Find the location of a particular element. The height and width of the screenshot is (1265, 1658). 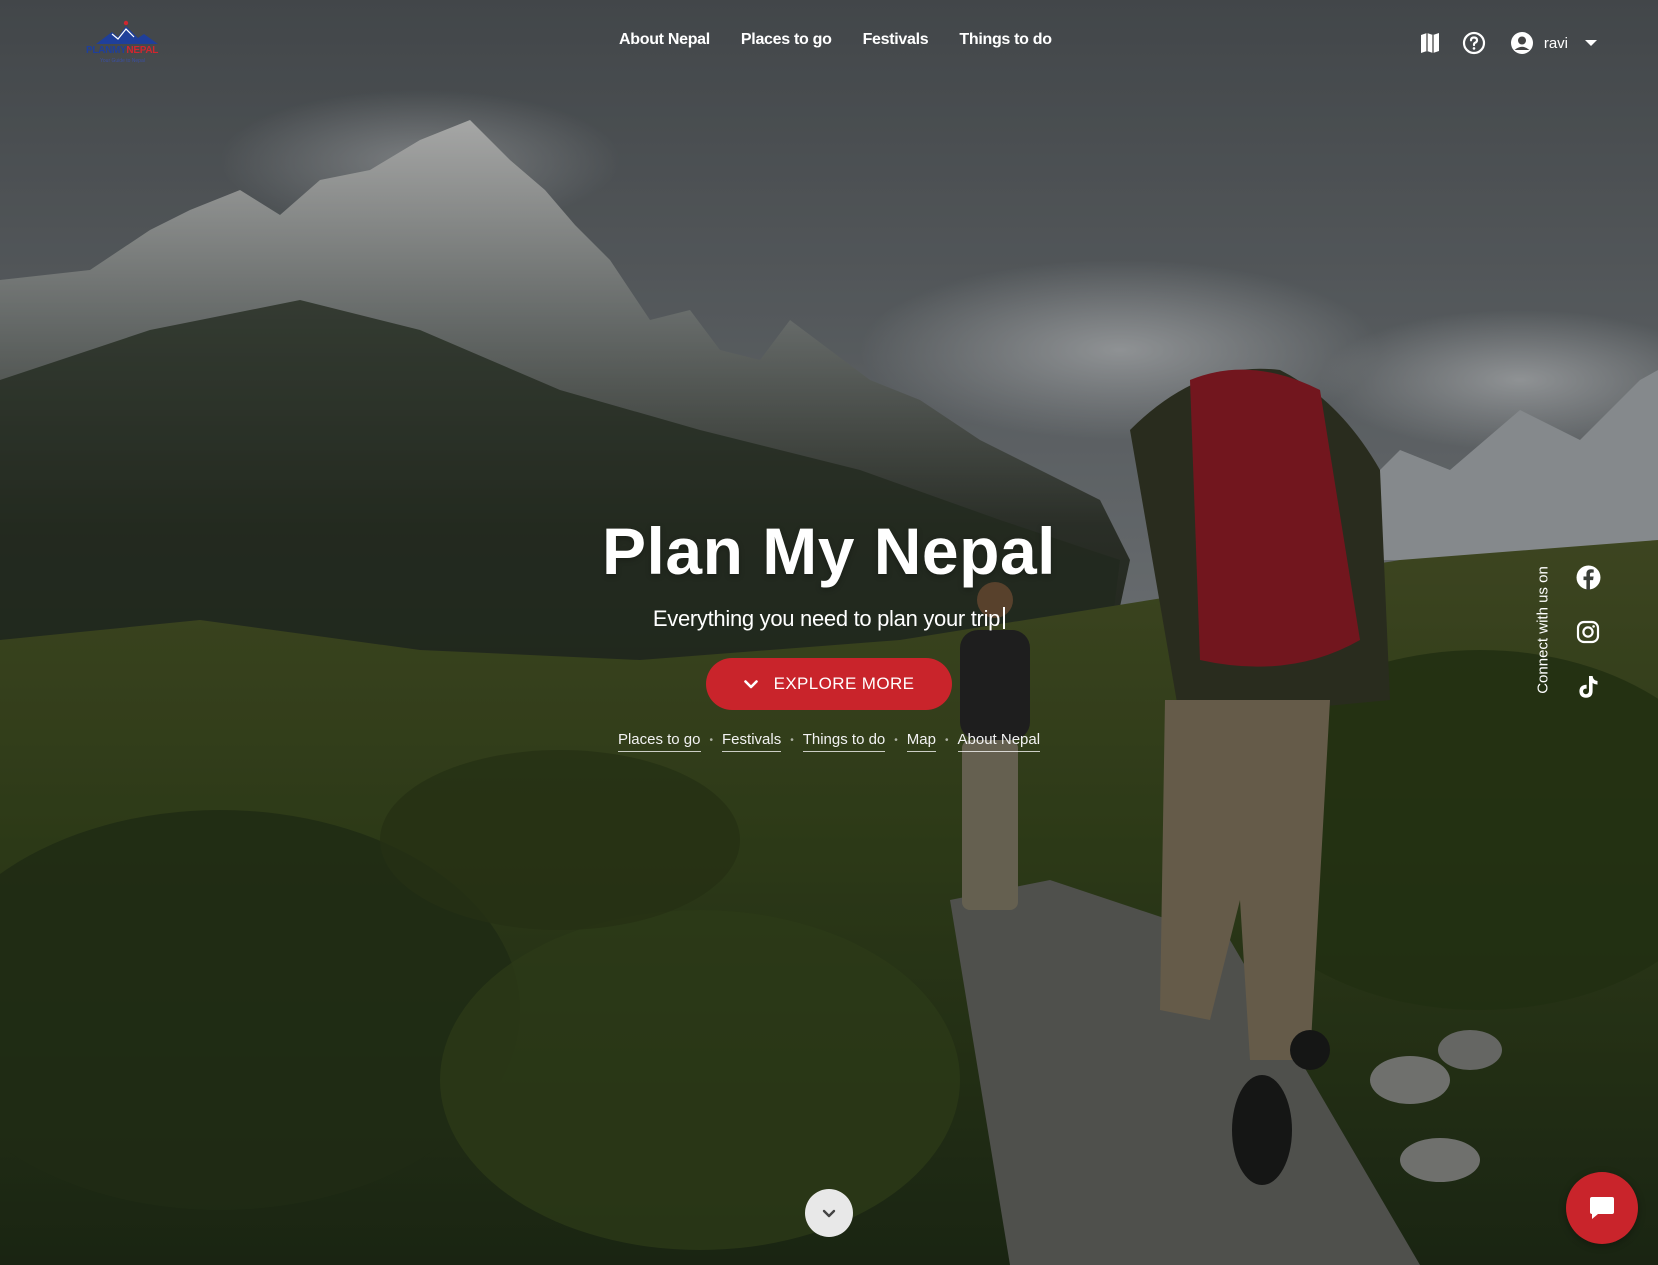

explore-more-button: EXPLORE MORE is located at coordinates (829, 684).